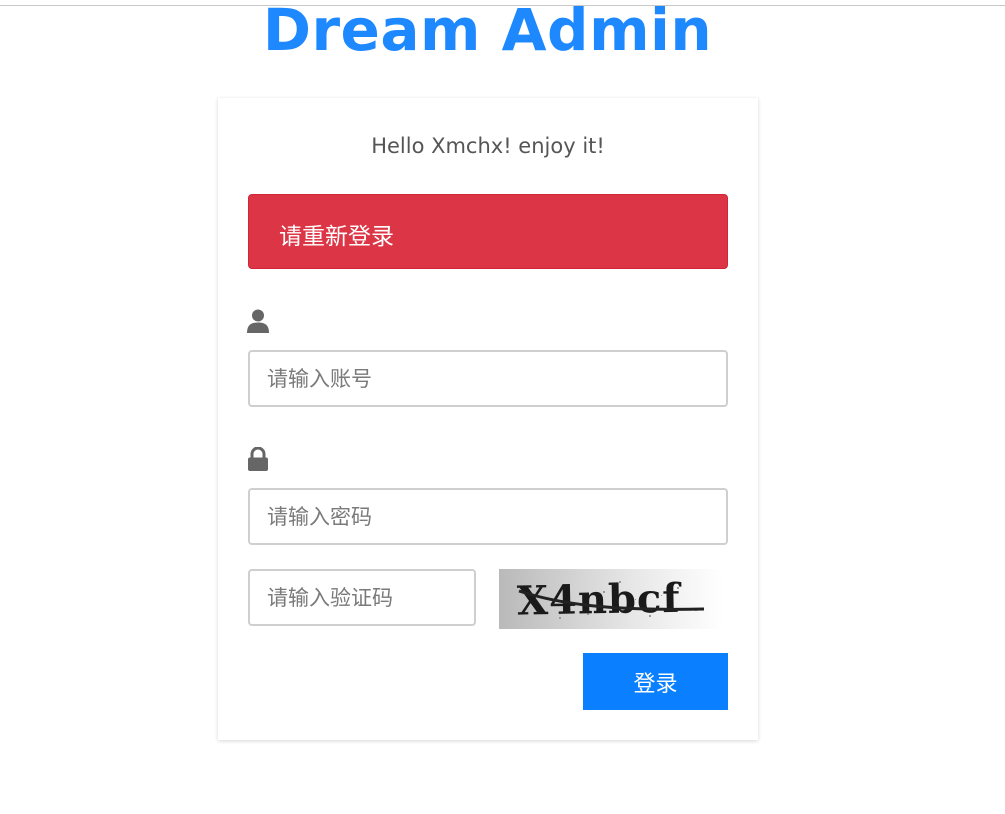  Describe the element at coordinates (362, 597) in the screenshot. I see `captcha-input` at that location.